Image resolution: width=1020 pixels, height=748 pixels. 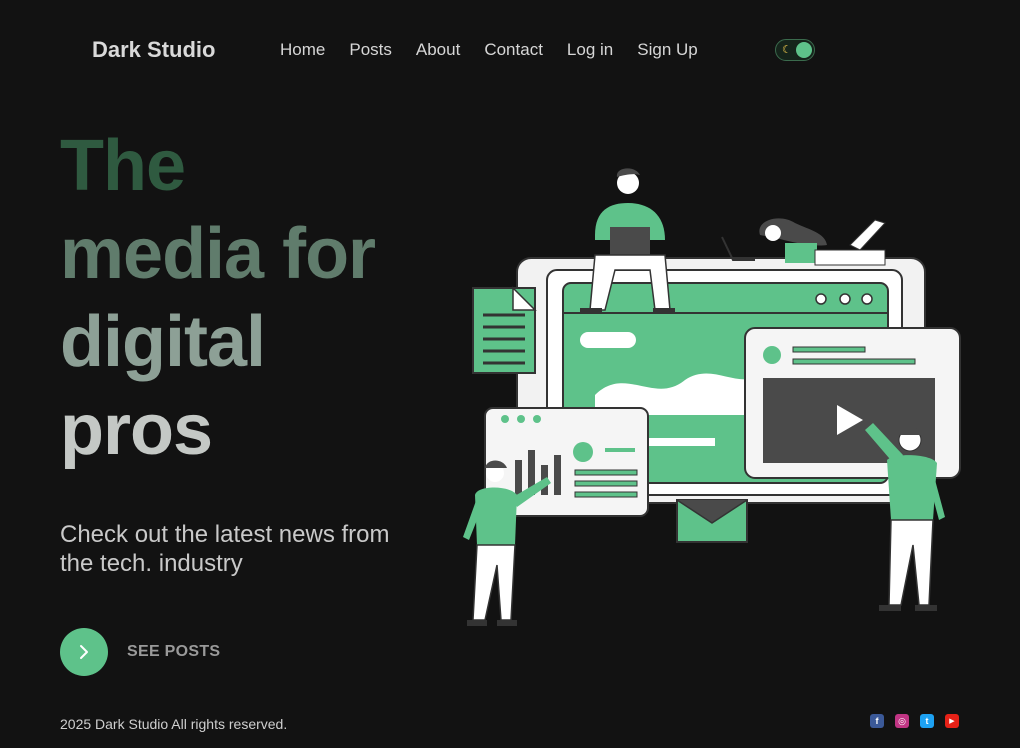 I want to click on hero-title-line: pros, so click(x=136, y=430).